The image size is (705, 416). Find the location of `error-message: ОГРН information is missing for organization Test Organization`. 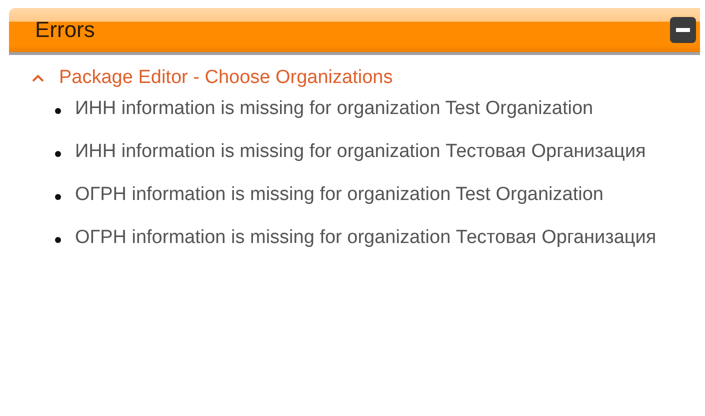

error-message: ОГРН information is missing for organization Test Organization is located at coordinates (339, 195).